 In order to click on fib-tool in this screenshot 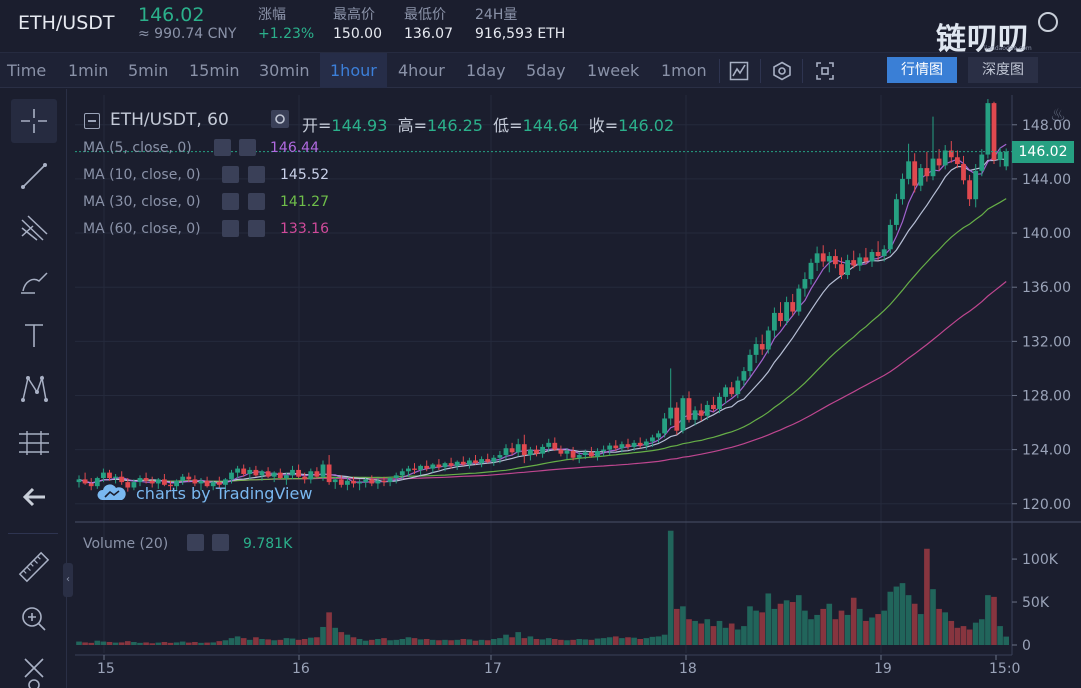, I will do `click(34, 228)`.